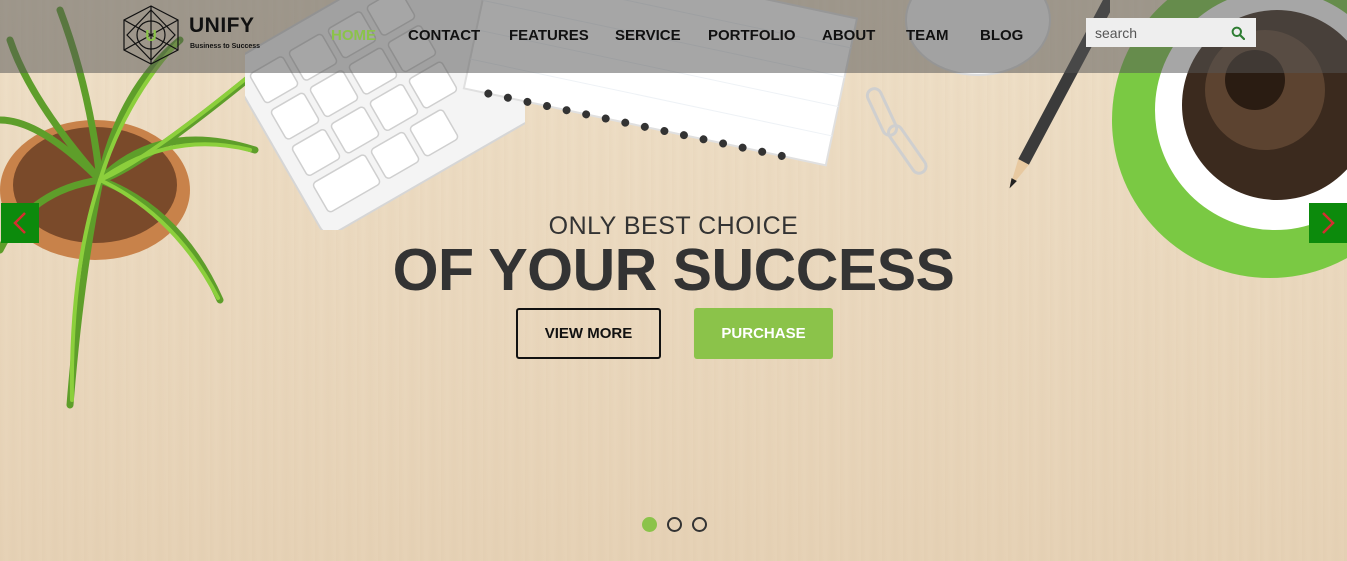 The height and width of the screenshot is (561, 1347). What do you see at coordinates (673, 270) in the screenshot?
I see `hero-title: OF YOUR SUCCESS` at bounding box center [673, 270].